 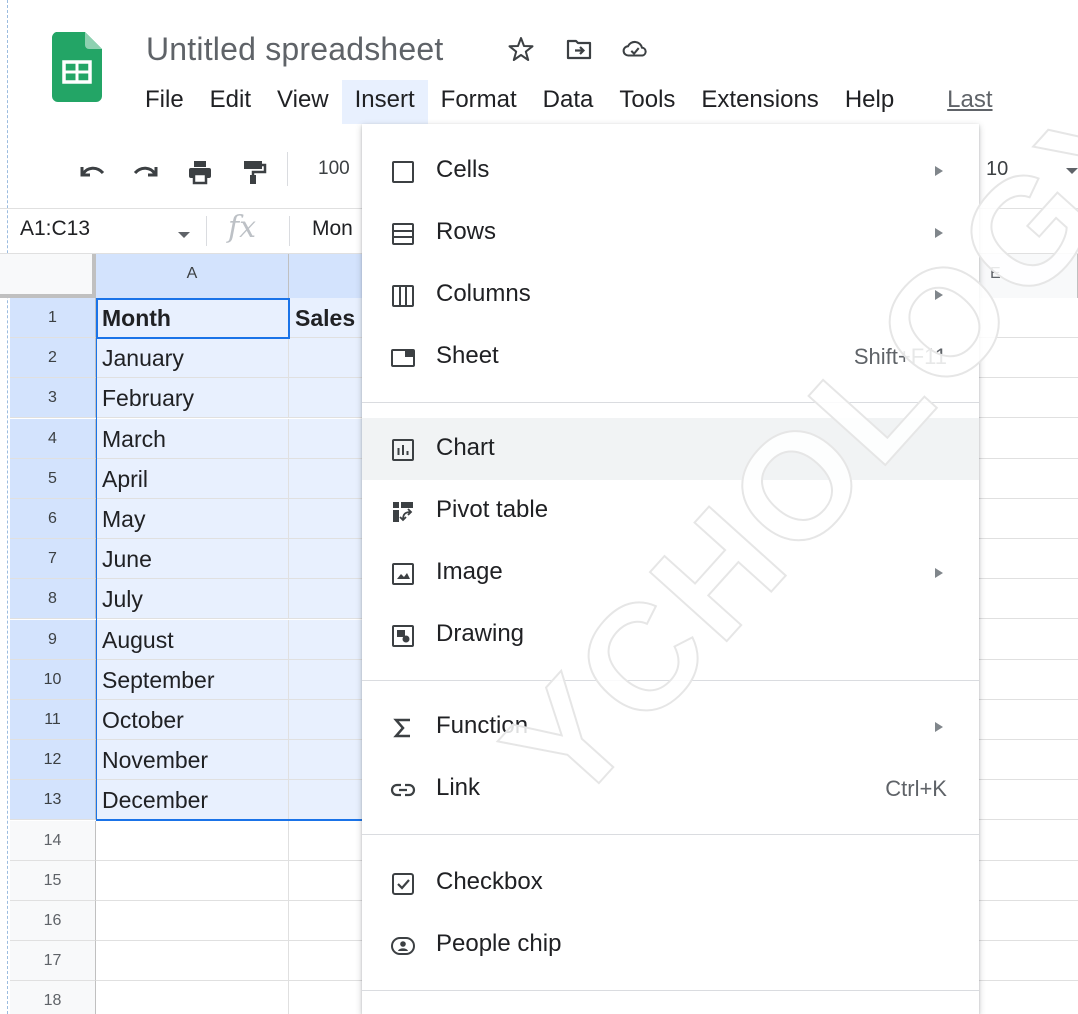 I want to click on menu-item-rows: Rows, so click(x=670, y=233).